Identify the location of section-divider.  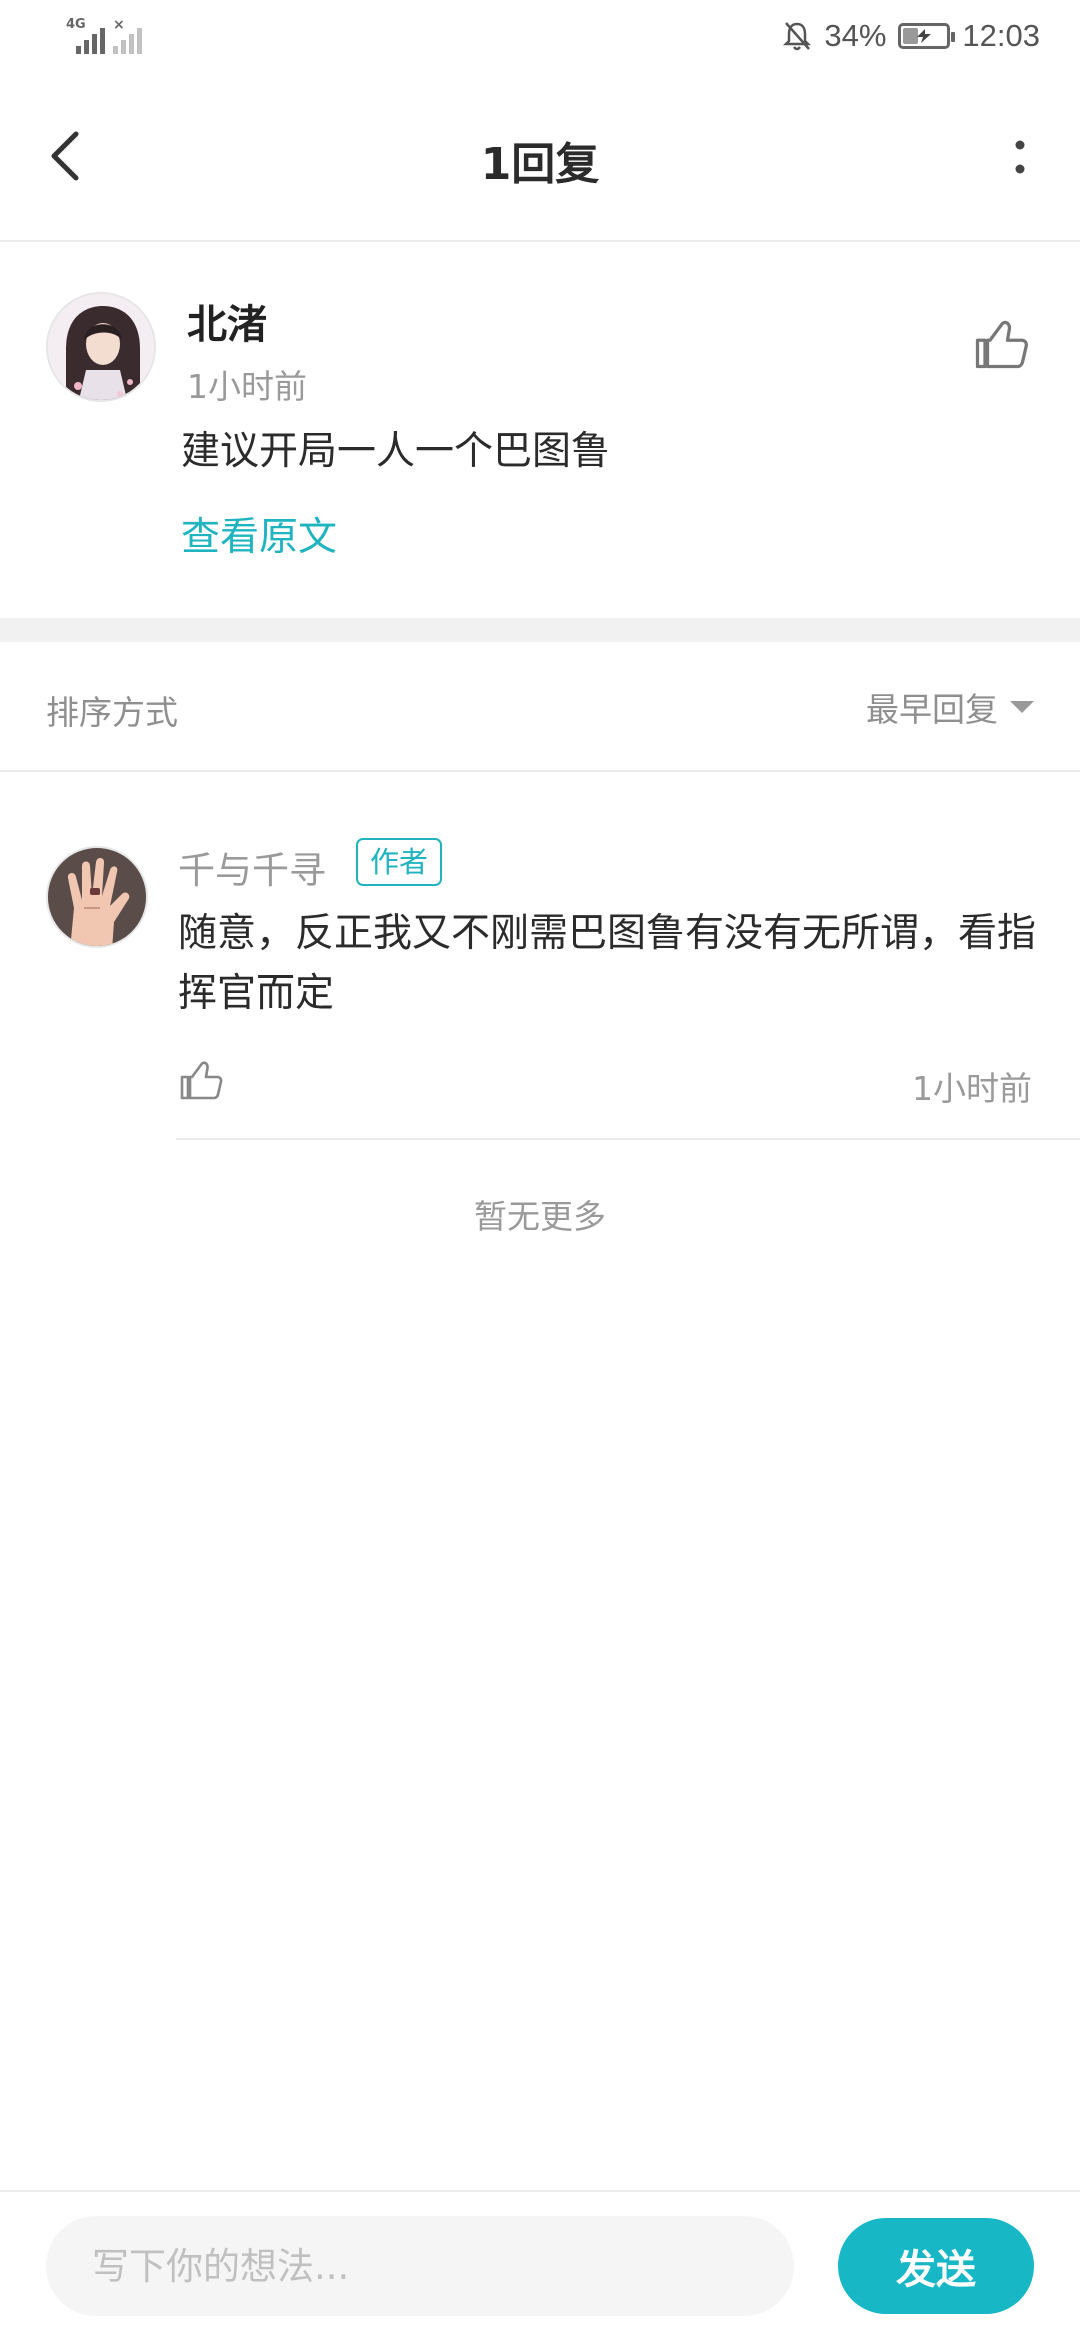
(540, 630).